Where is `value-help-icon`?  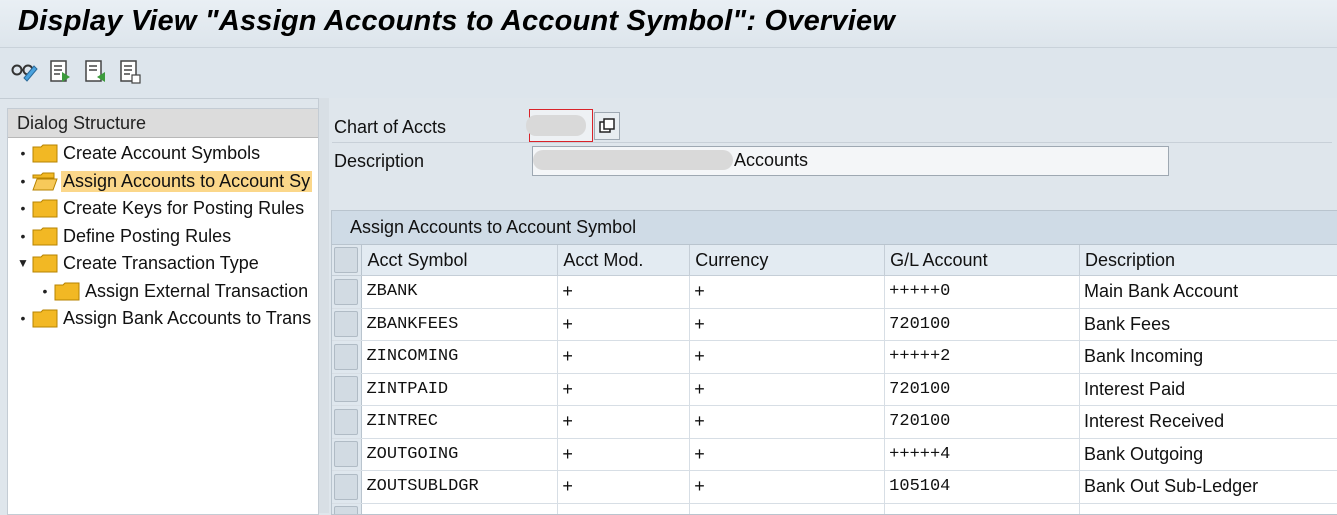
value-help-icon is located at coordinates (607, 126).